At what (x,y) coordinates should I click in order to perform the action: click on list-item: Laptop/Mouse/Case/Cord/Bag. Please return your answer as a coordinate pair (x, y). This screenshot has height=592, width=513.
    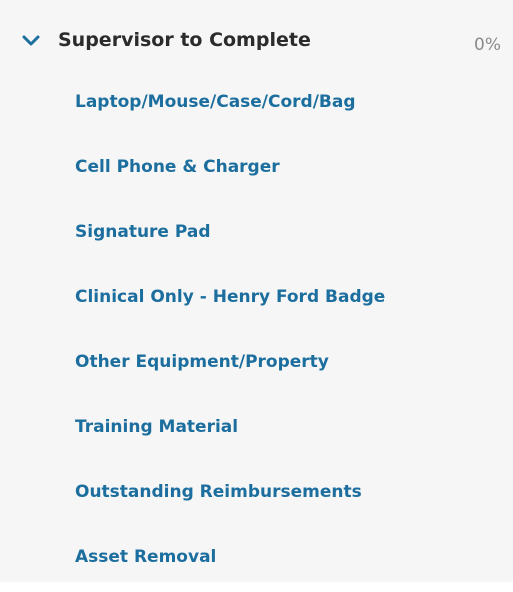
    Looking at the image, I should click on (256, 104).